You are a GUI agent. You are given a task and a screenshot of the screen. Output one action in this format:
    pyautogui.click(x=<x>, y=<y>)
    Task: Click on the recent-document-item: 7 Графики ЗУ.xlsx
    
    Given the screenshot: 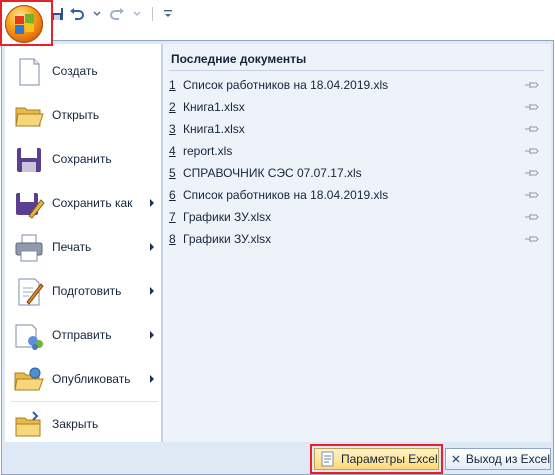 What is the action you would take?
    pyautogui.click(x=357, y=217)
    